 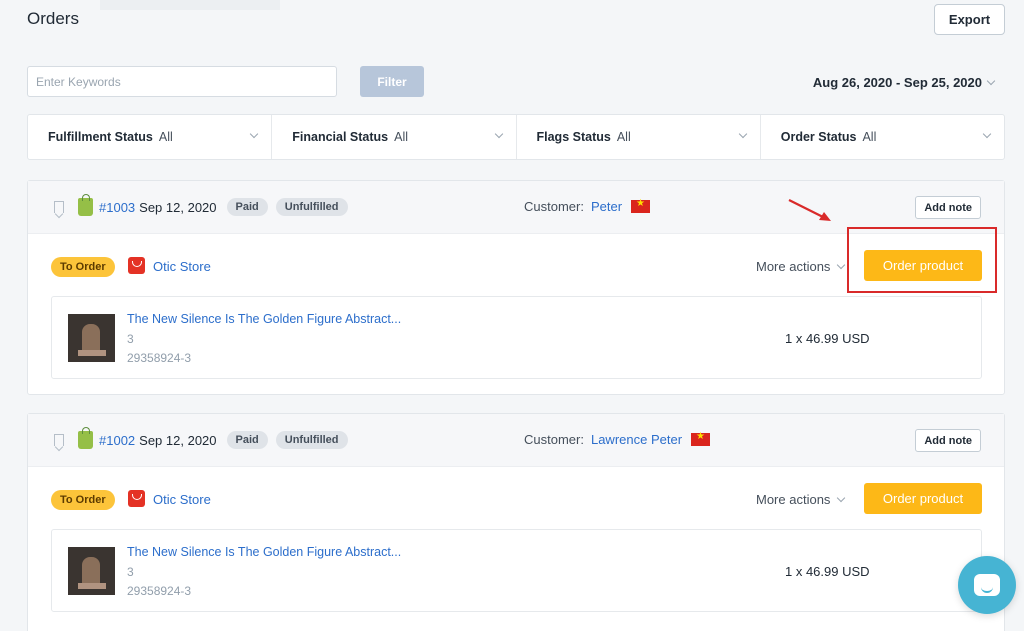 What do you see at coordinates (818, 137) in the screenshot?
I see `filter-label: Order Status` at bounding box center [818, 137].